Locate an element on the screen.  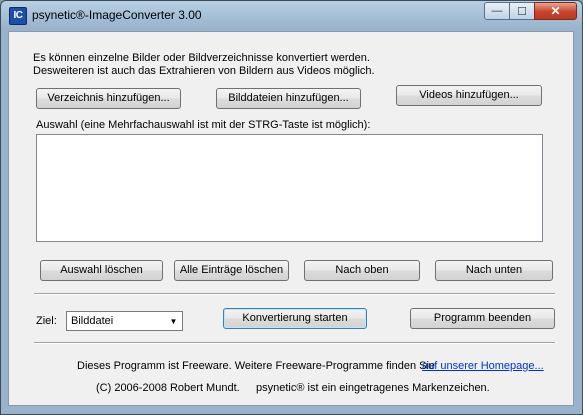
delete-all-button: Alle Einträge löschen is located at coordinates (231, 270).